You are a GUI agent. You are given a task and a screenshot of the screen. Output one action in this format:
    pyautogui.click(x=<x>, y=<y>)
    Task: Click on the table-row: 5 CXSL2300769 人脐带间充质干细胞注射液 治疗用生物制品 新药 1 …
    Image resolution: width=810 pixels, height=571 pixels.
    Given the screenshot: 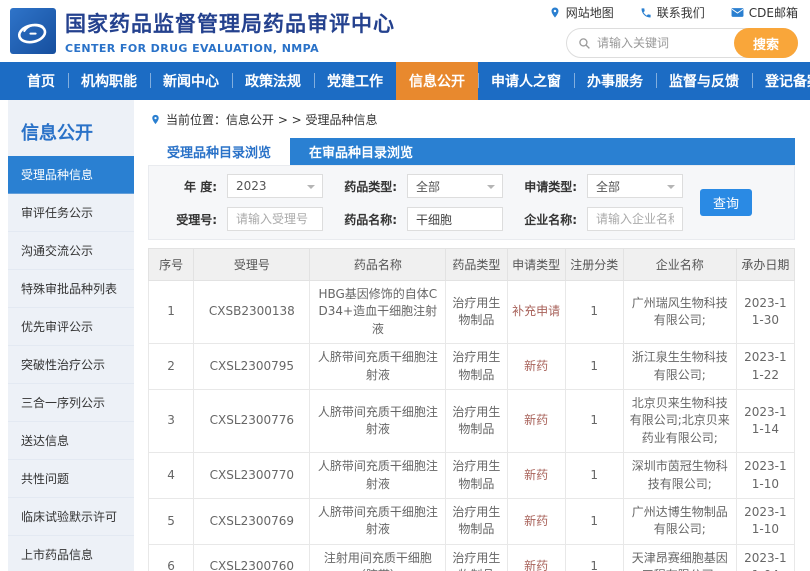 What is the action you would take?
    pyautogui.click(x=471, y=521)
    